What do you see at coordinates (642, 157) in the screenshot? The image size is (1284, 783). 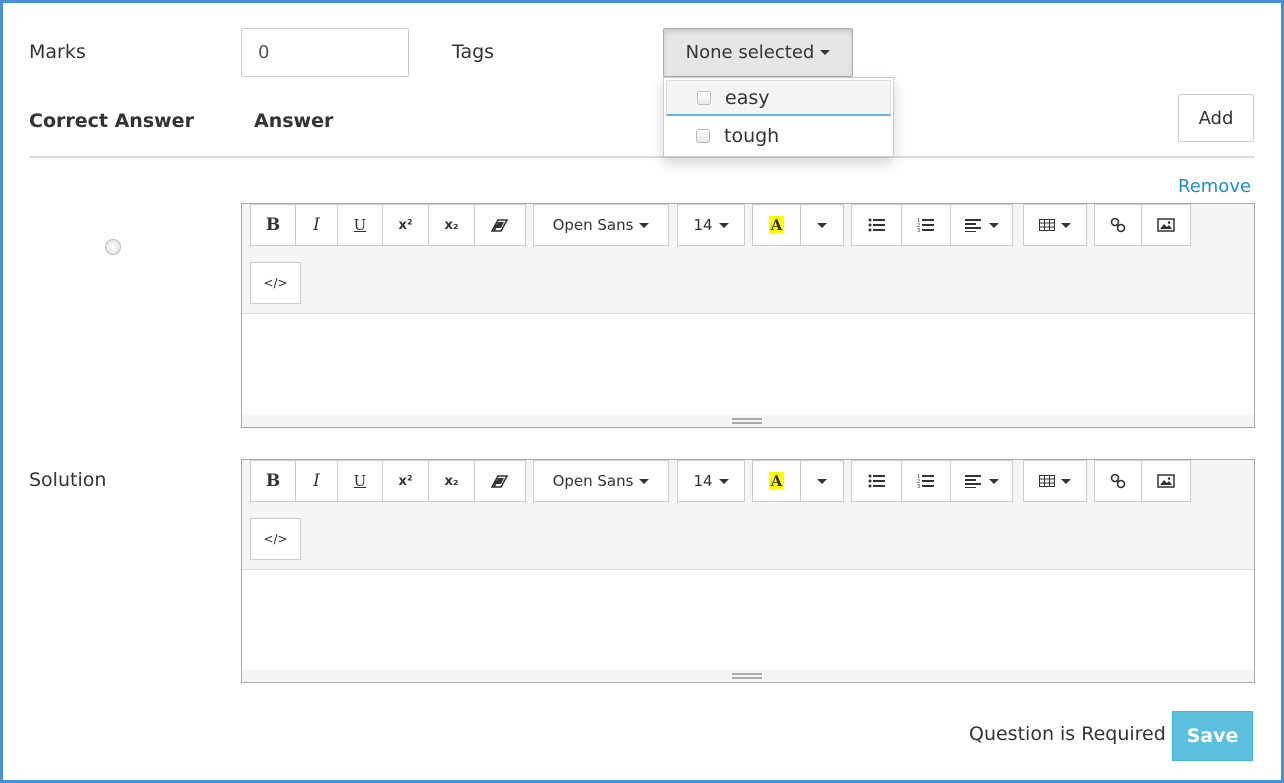 I see `divider` at bounding box center [642, 157].